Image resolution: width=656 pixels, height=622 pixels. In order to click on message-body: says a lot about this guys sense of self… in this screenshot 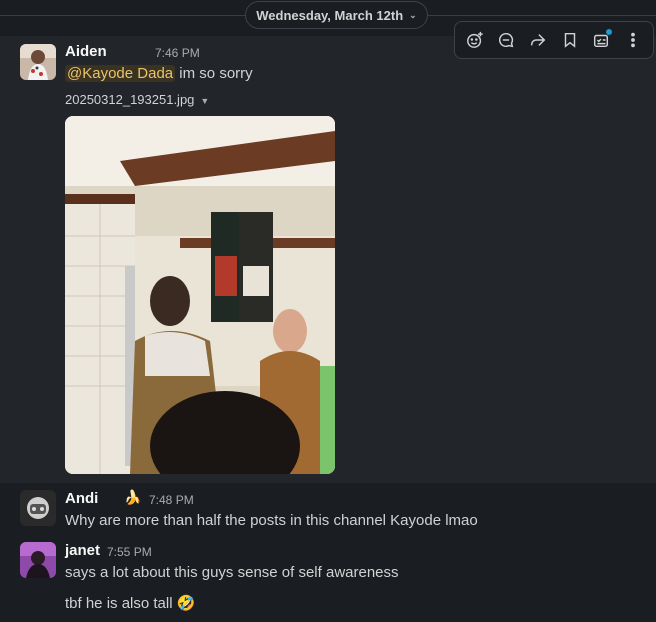, I will do `click(232, 572)`.